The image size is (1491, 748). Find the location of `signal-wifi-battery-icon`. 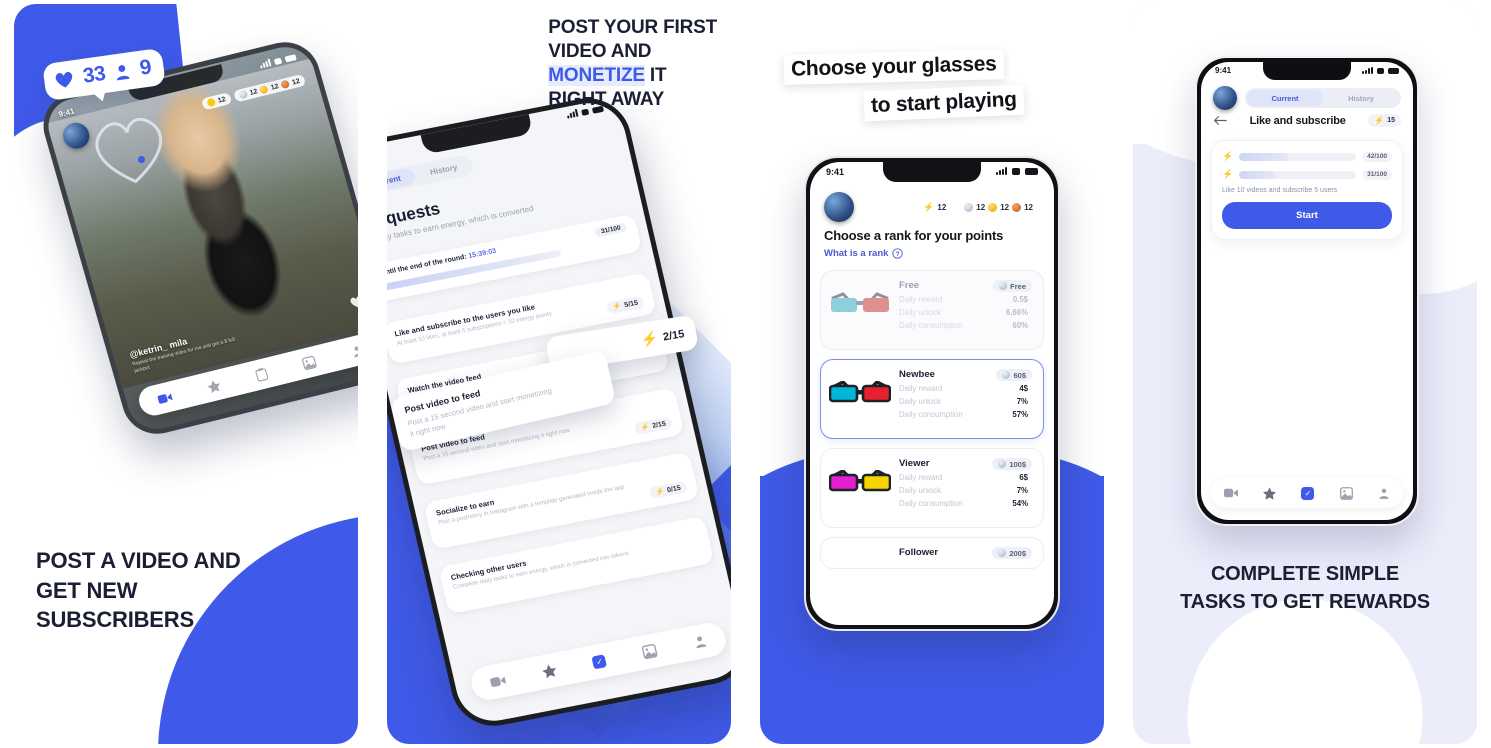

signal-wifi-battery-icon is located at coordinates (1380, 70).